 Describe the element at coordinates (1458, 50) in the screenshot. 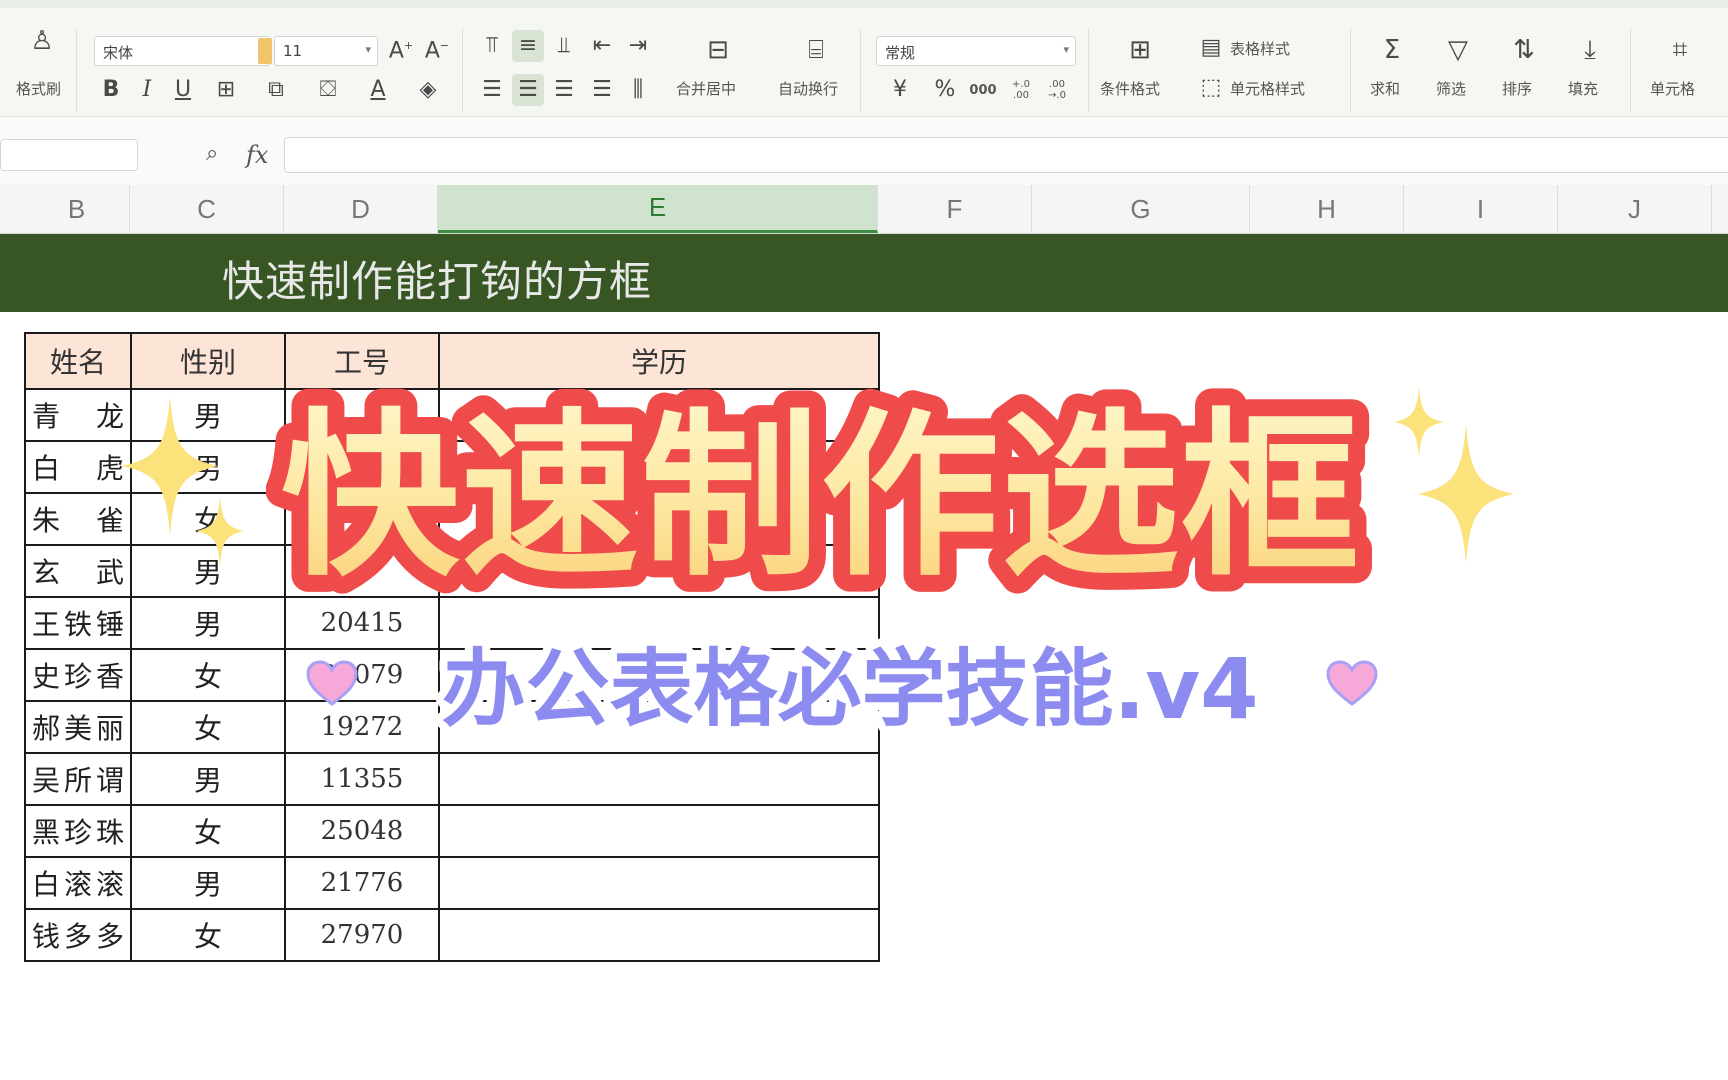

I see `filter-button: ▽` at that location.